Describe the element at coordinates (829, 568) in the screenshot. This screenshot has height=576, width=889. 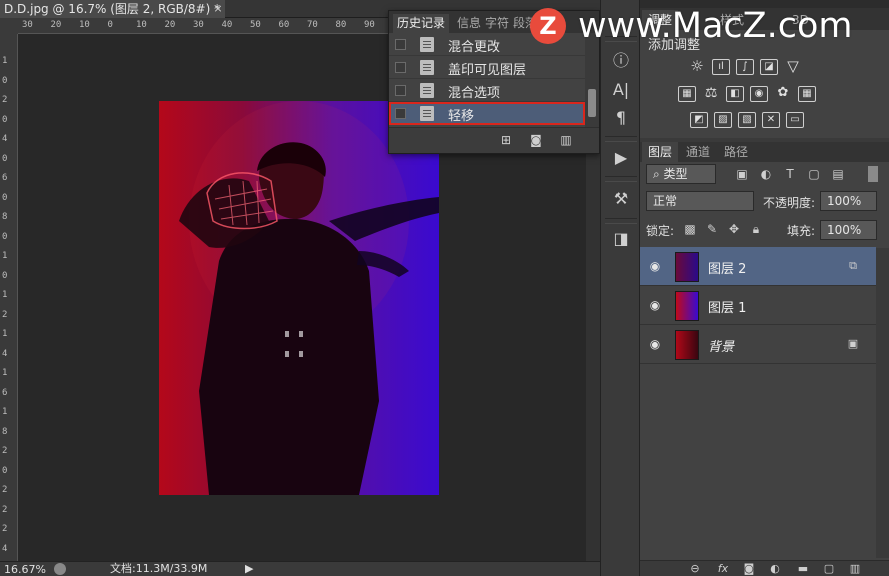
I see `new-layer-icon: ▢` at that location.